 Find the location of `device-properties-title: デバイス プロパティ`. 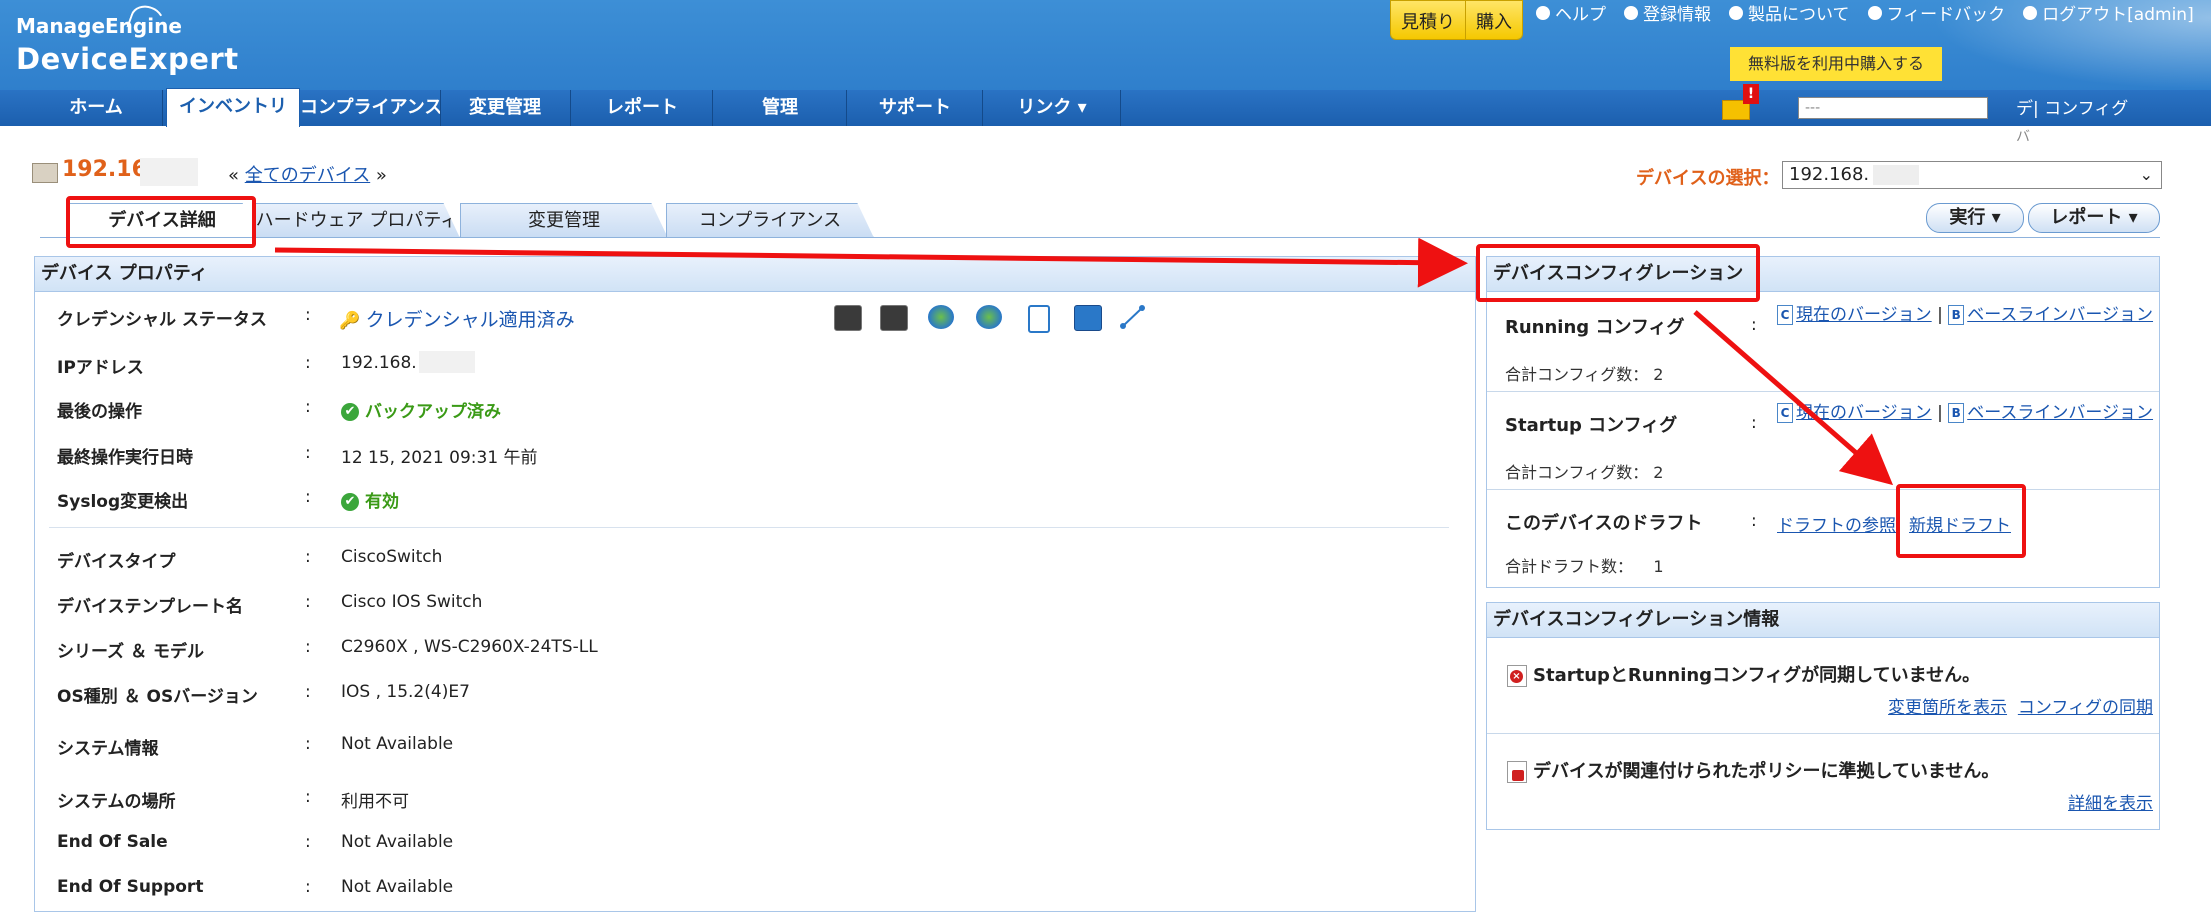

device-properties-title: デバイス プロパティ is located at coordinates (755, 274).